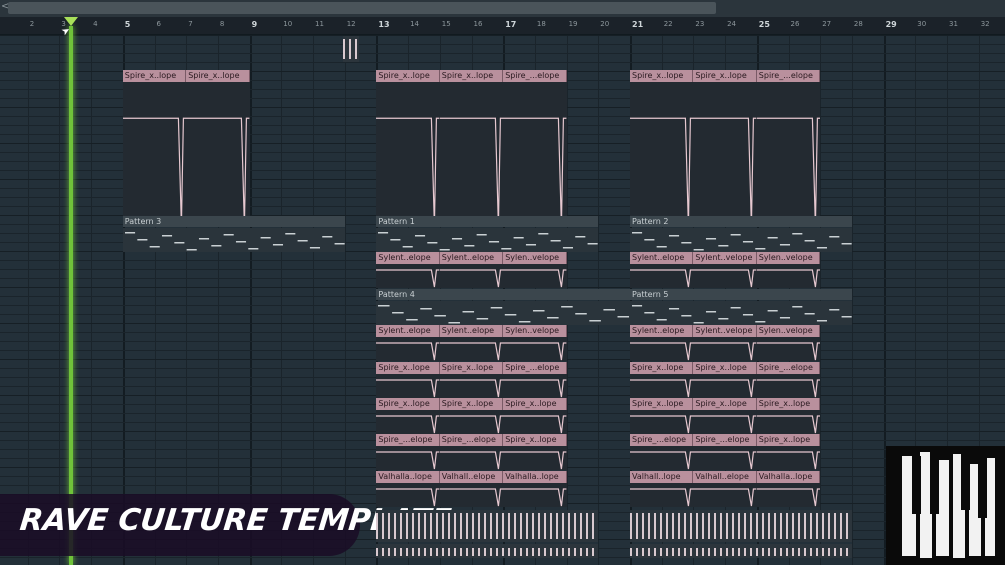 Image resolution: width=1005 pixels, height=565 pixels. Describe the element at coordinates (319, 24) in the screenshot. I see `ruler-bar-number: 11` at that location.